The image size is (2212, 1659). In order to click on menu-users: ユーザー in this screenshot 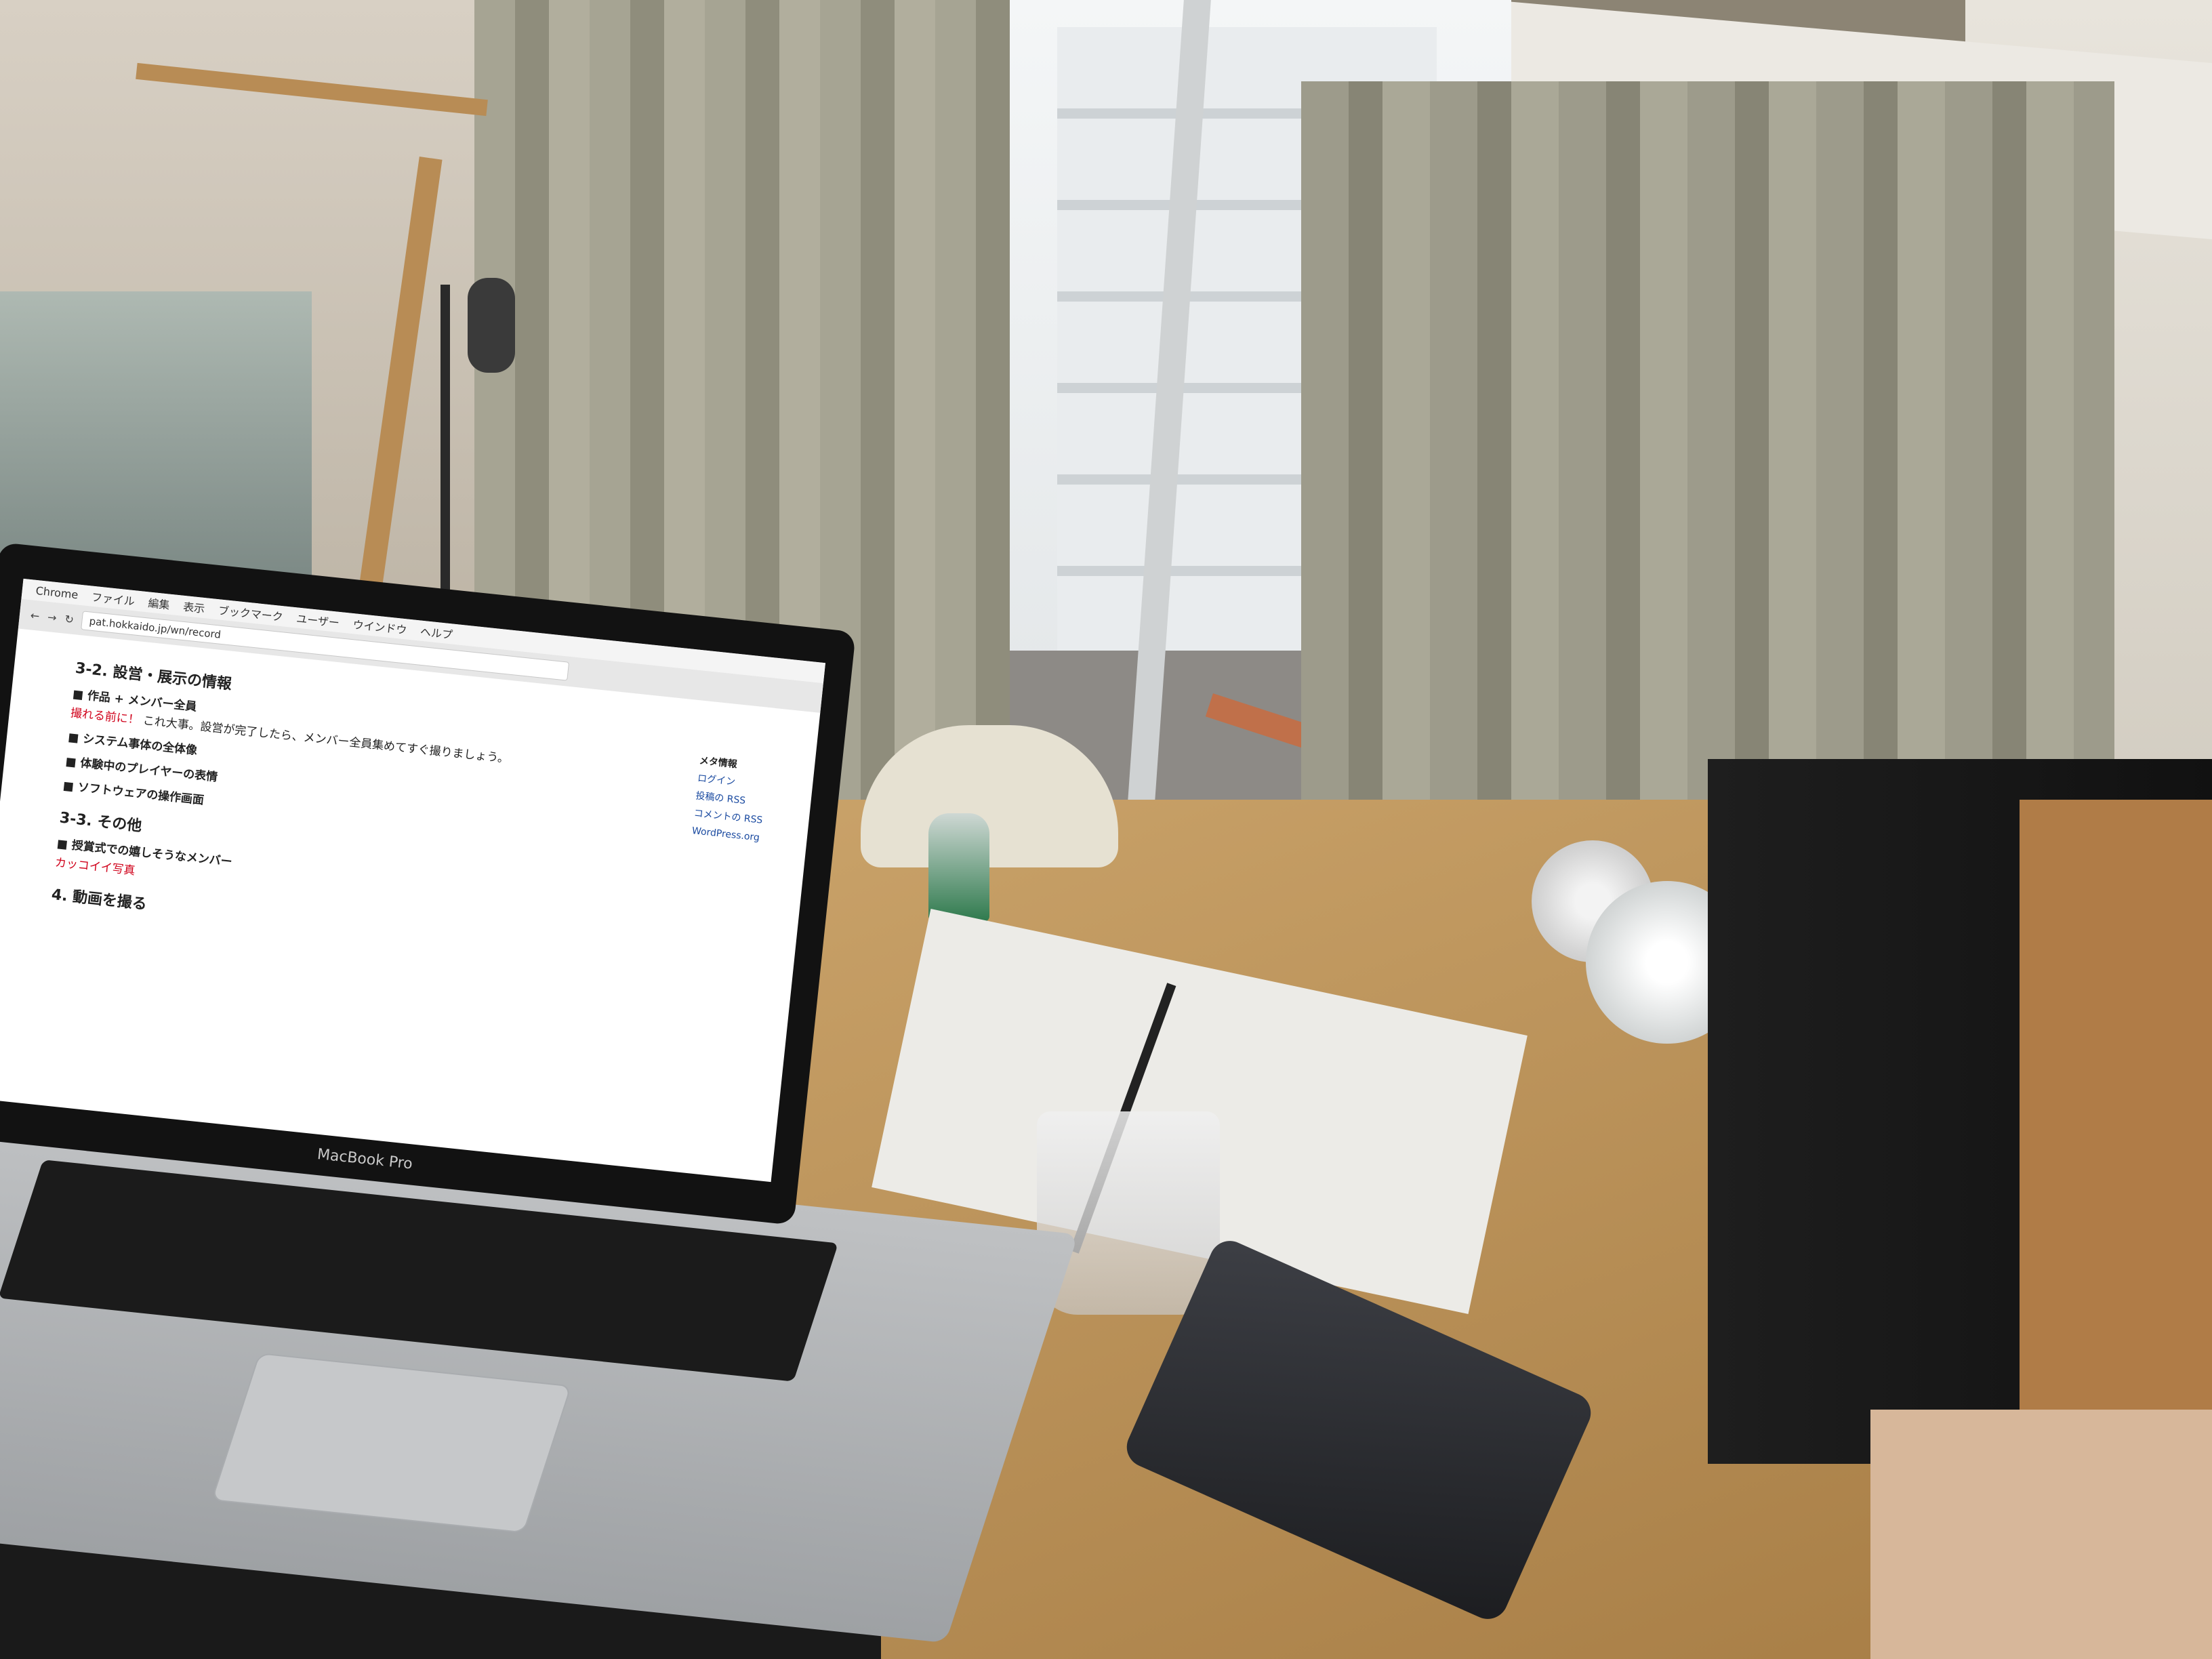, I will do `click(317, 619)`.